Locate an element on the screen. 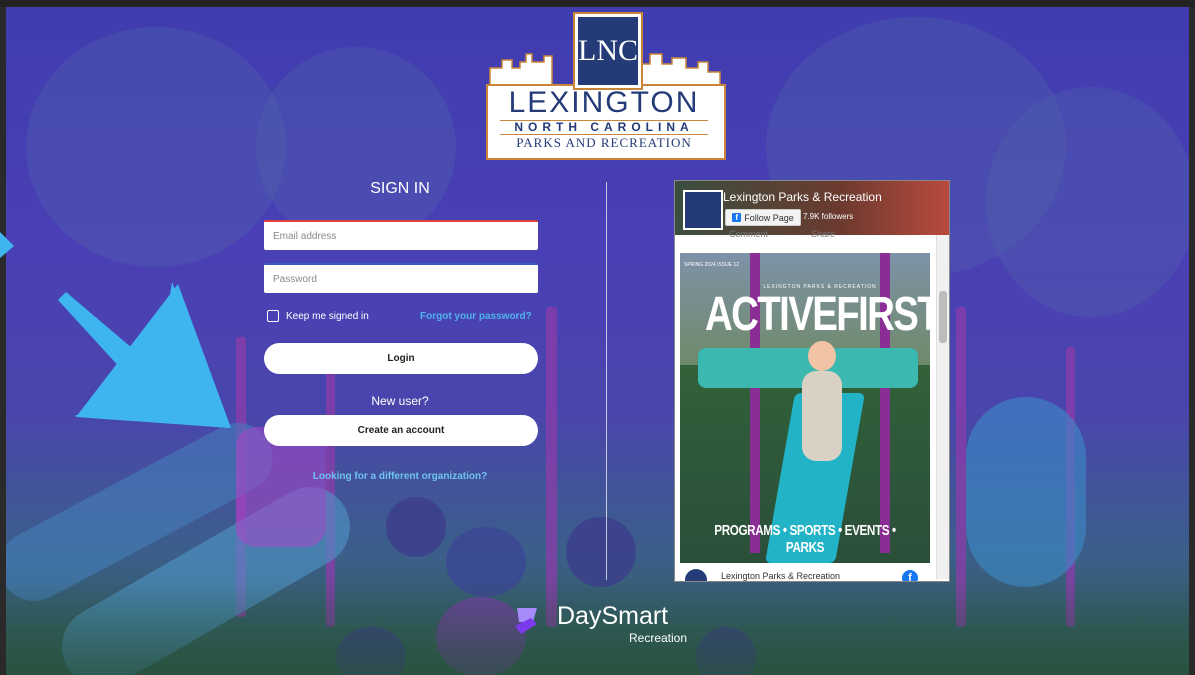  widget-scrollbar is located at coordinates (942, 407).